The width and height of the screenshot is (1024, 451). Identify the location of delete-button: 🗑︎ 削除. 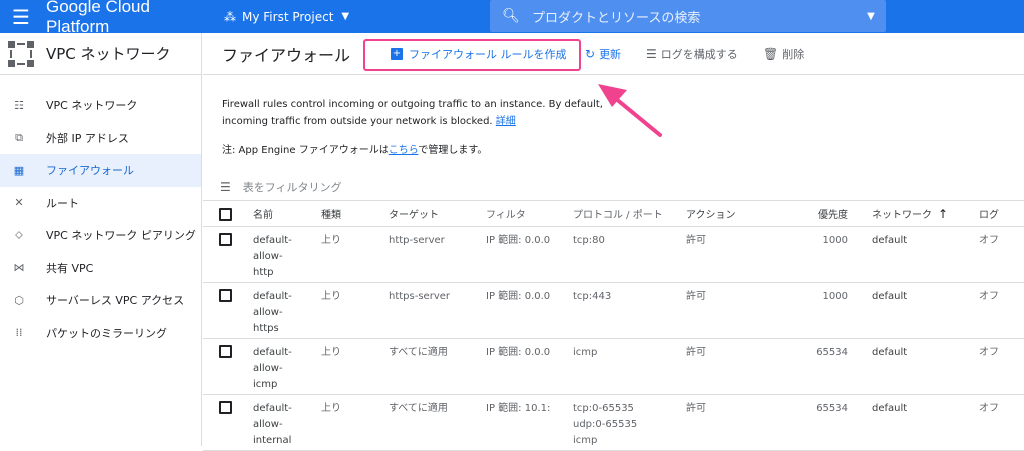
(783, 54).